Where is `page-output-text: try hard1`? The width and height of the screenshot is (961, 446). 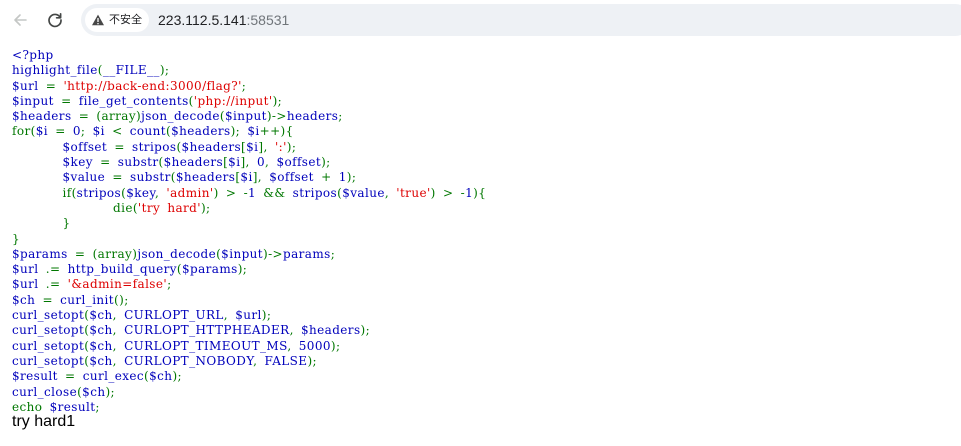 page-output-text: try hard1 is located at coordinates (44, 421).